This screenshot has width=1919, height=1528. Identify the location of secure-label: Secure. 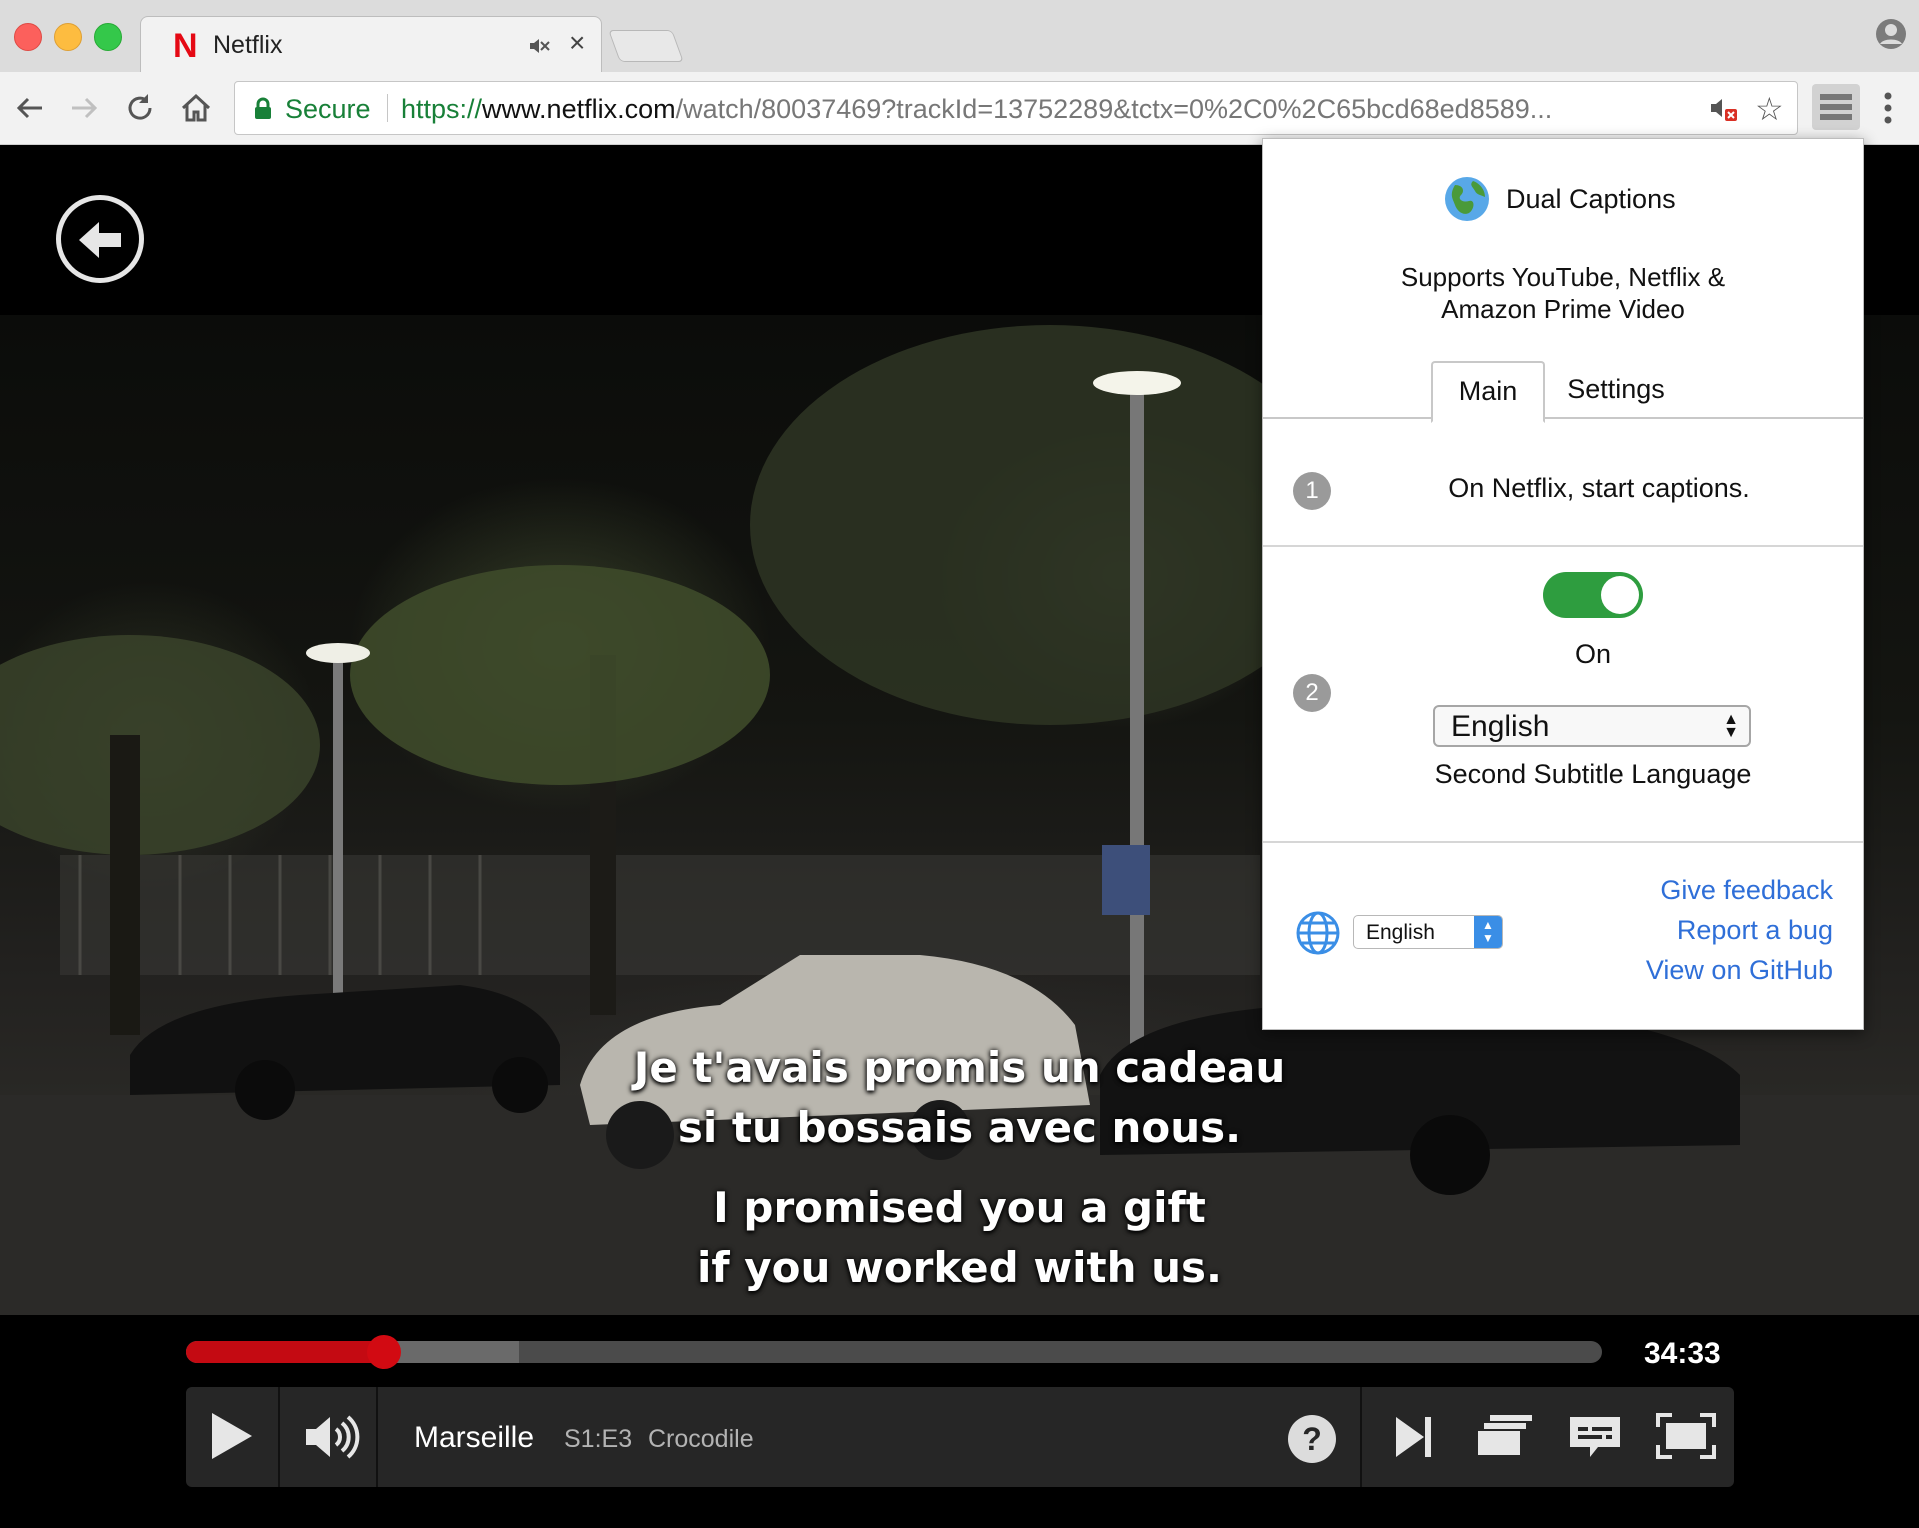
(328, 109).